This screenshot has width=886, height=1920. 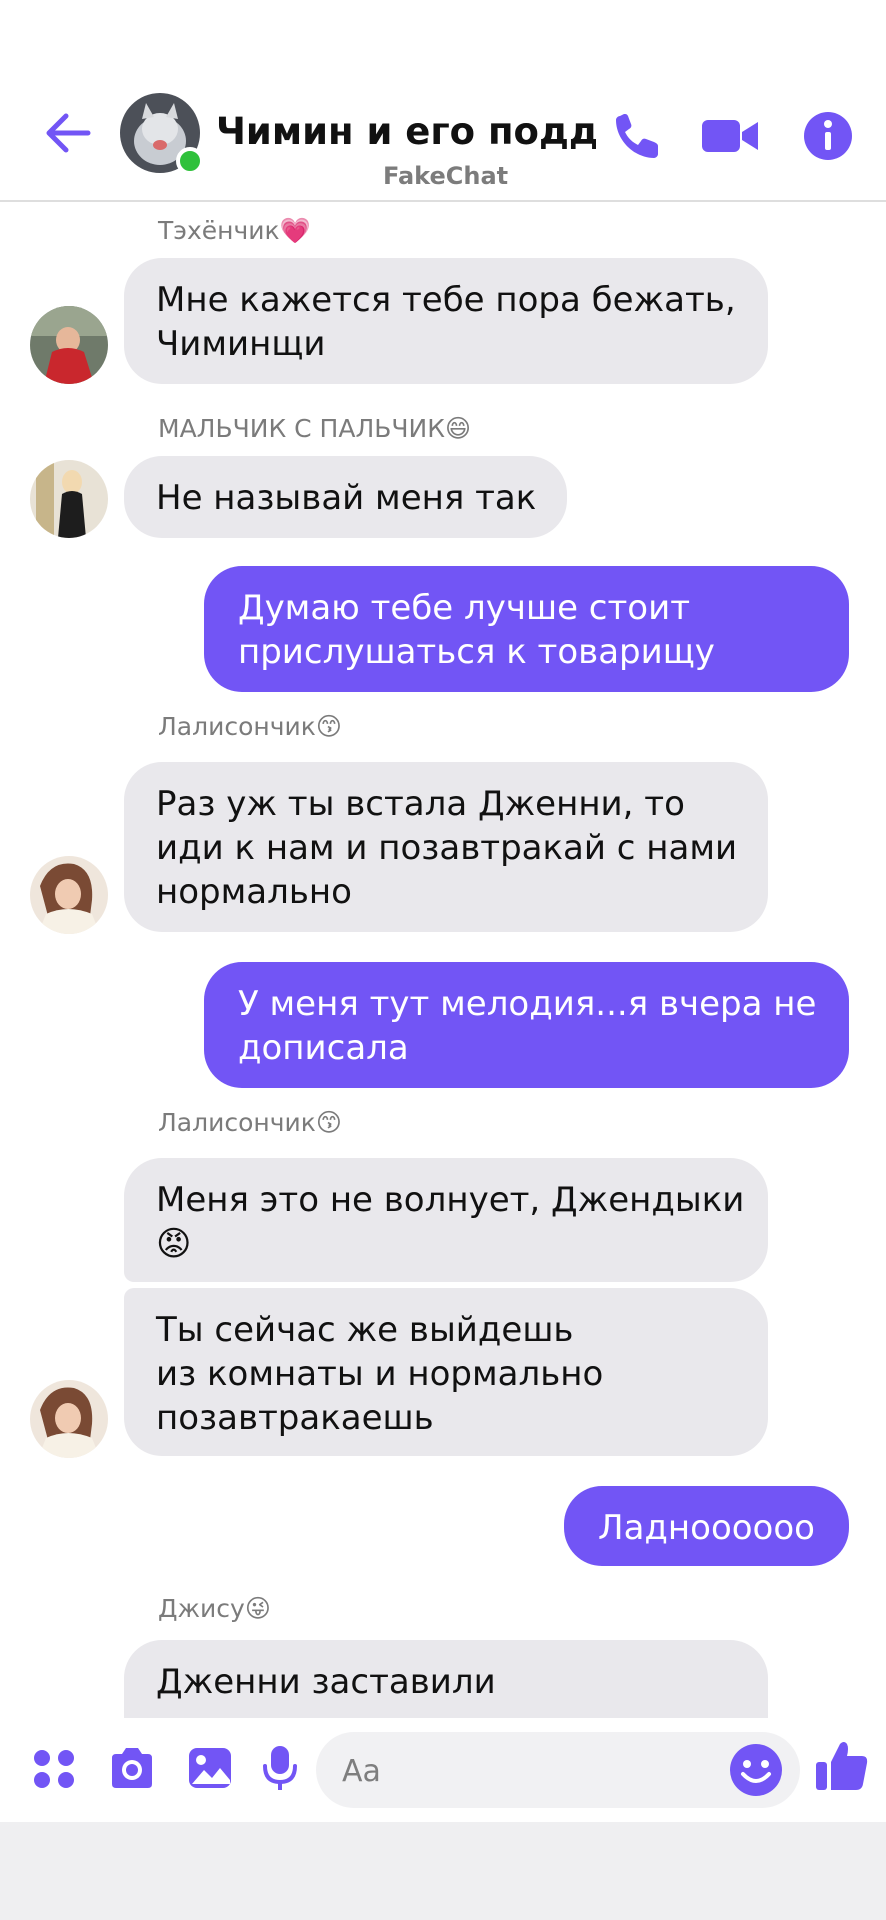 I want to click on back-arrow-icon, so click(x=67, y=133).